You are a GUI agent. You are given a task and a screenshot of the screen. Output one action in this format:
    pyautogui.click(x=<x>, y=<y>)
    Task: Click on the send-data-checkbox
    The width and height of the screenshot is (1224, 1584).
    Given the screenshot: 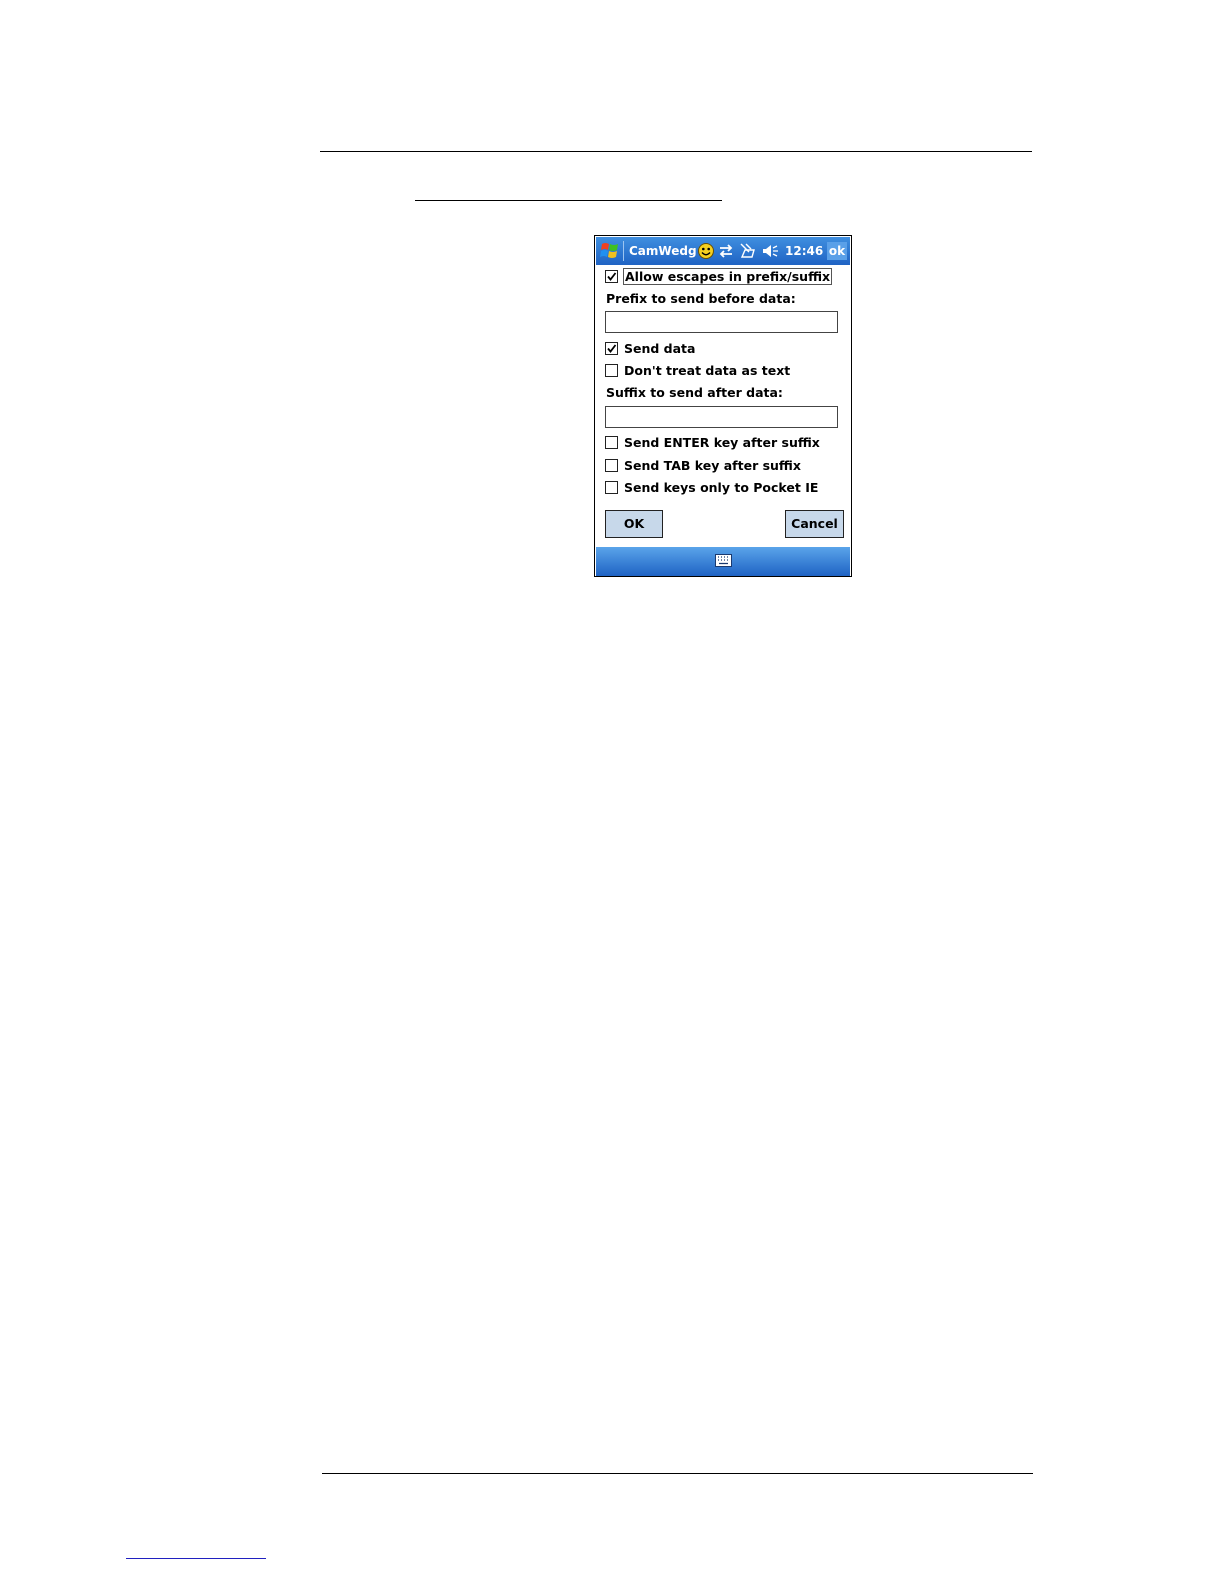 What is the action you would take?
    pyautogui.click(x=611, y=348)
    